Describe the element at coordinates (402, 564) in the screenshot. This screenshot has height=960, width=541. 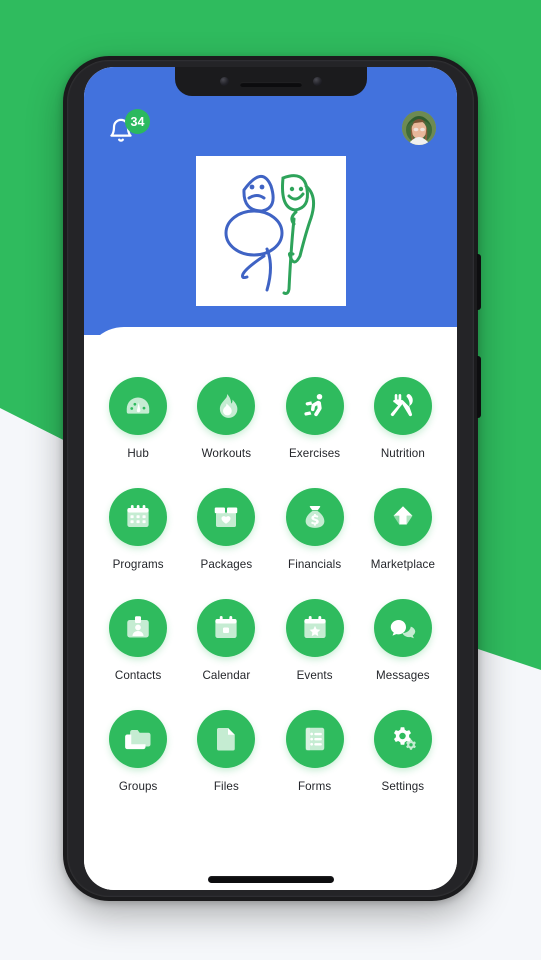
I see `menu-item-label: Marketplace` at that location.